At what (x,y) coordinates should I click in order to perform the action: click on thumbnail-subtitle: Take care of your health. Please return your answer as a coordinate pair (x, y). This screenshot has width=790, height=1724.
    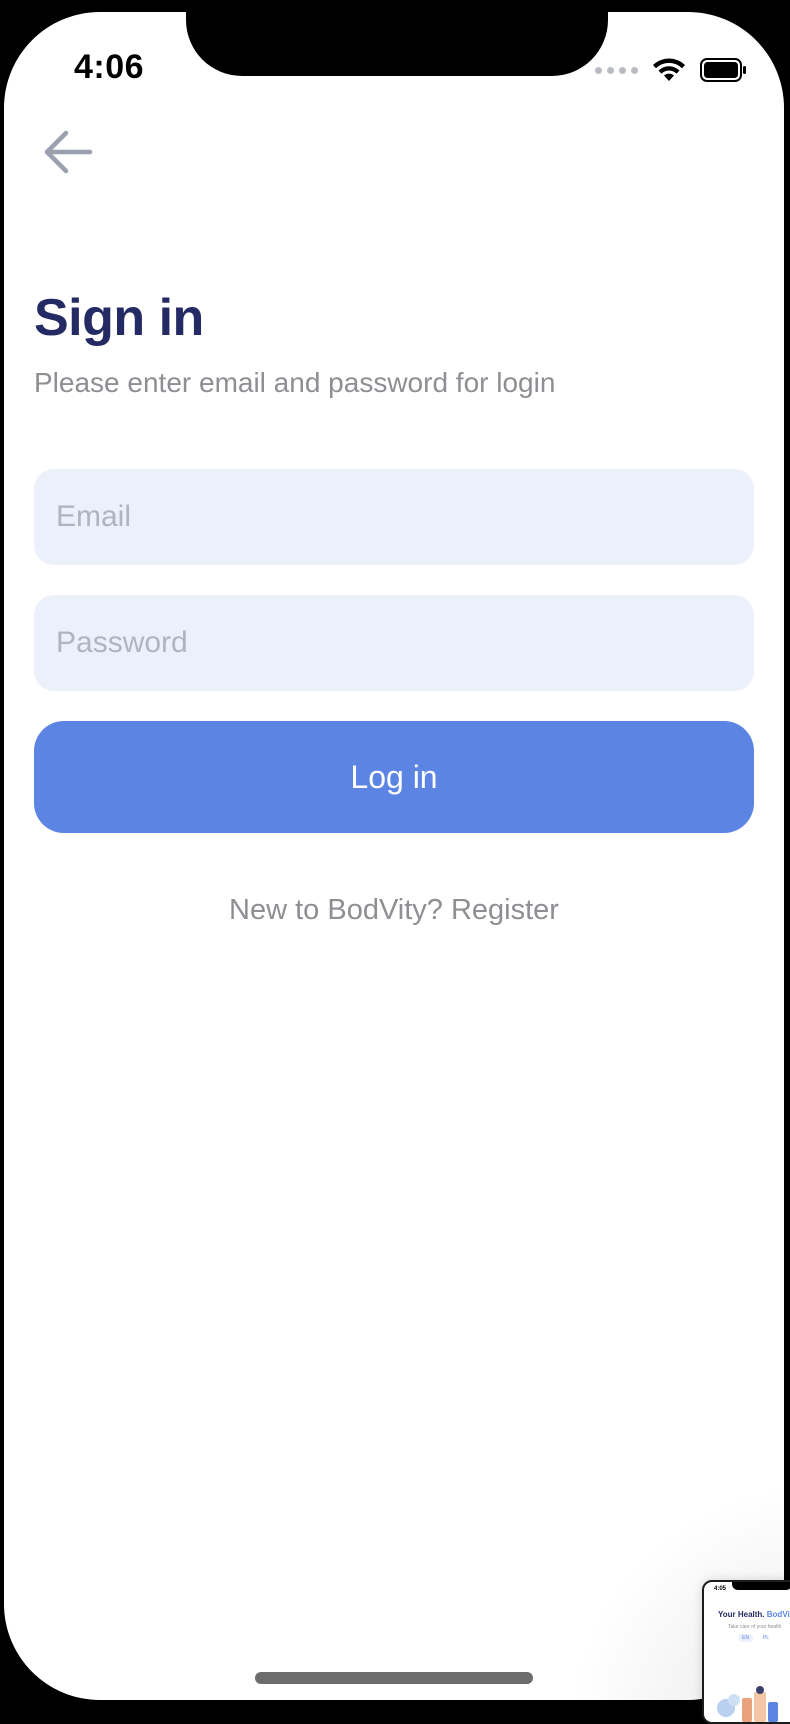
    Looking at the image, I should click on (755, 1627).